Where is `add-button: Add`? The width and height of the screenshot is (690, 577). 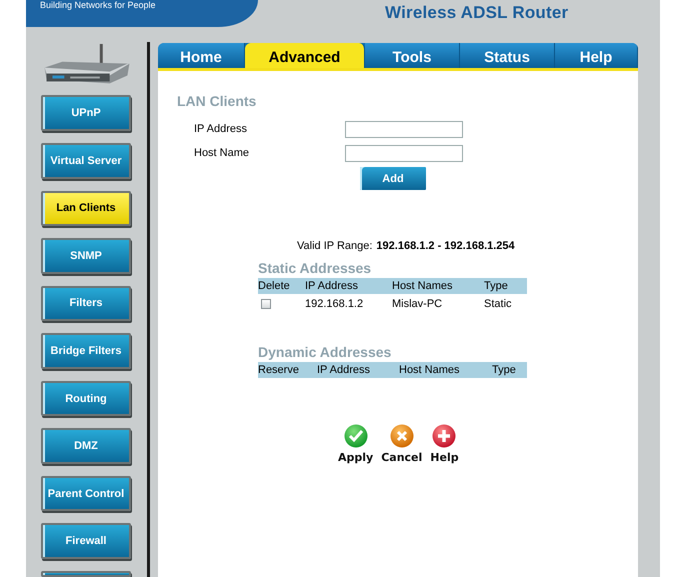
add-button: Add is located at coordinates (393, 178).